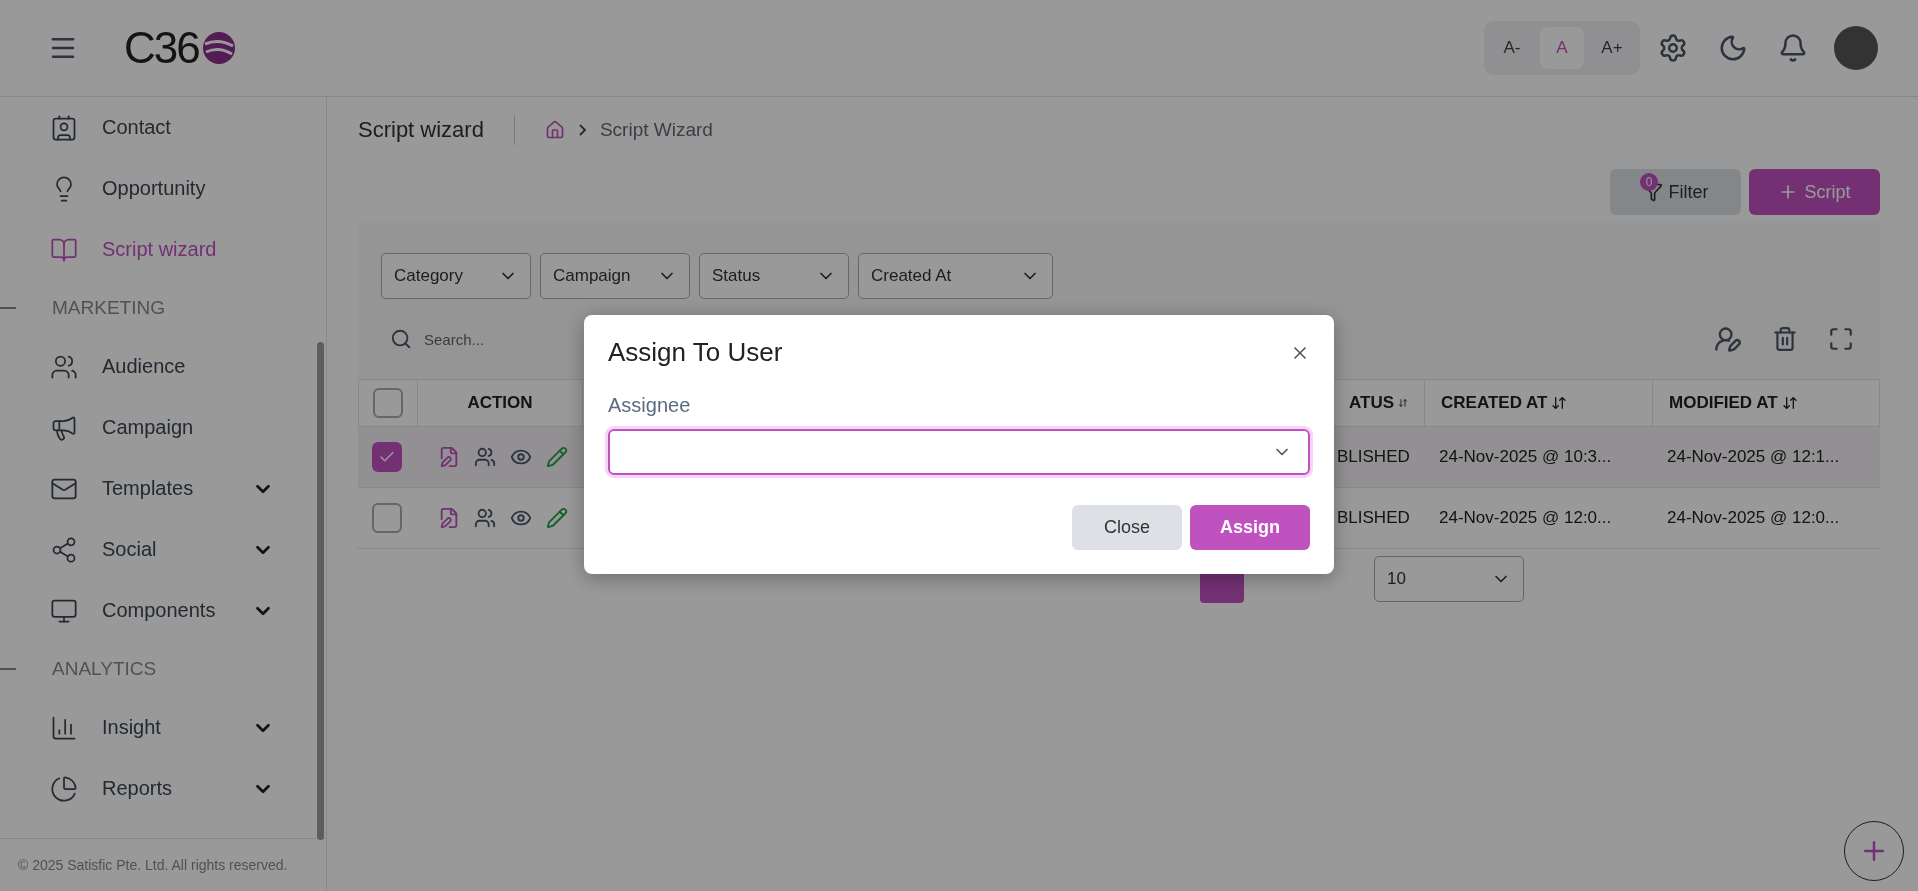 The height and width of the screenshot is (891, 1918). I want to click on settings-icon, so click(1673, 48).